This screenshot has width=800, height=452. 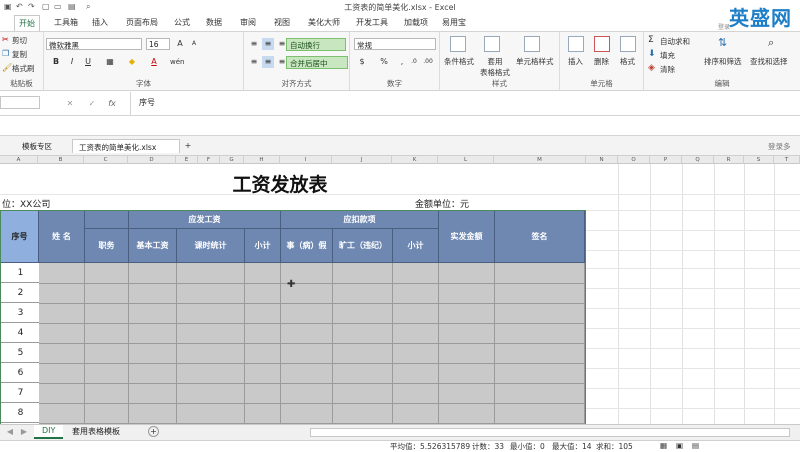 What do you see at coordinates (771, 43) in the screenshot?
I see `find-select-icon: ⌕` at bounding box center [771, 43].